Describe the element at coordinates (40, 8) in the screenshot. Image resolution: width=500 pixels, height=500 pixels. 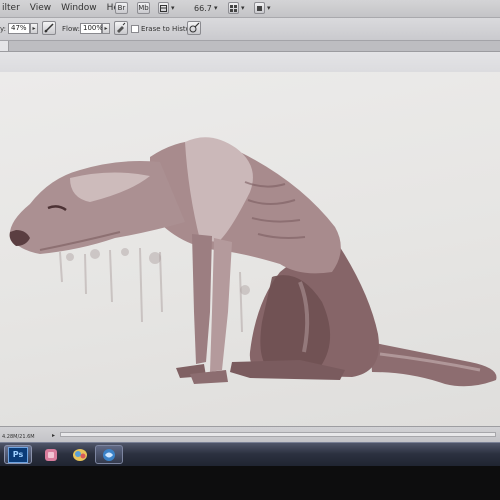
I see `menu-view: View` at that location.